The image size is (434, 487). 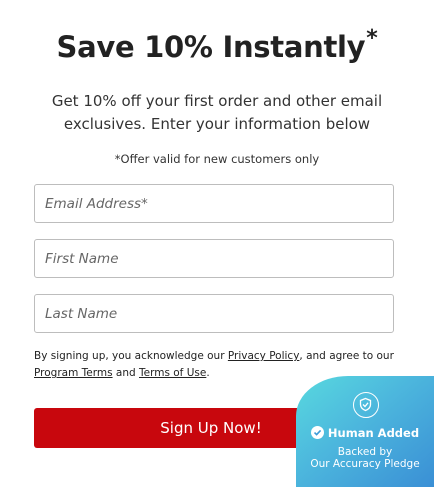 What do you see at coordinates (366, 405) in the screenshot?
I see `shield-check-icon` at bounding box center [366, 405].